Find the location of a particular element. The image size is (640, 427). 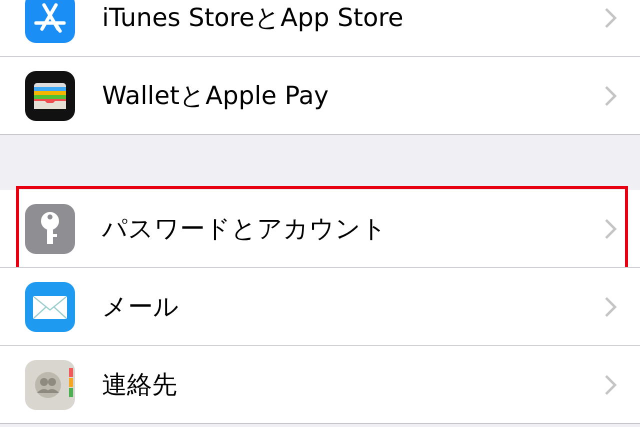

app-store-icon is located at coordinates (50, 21).